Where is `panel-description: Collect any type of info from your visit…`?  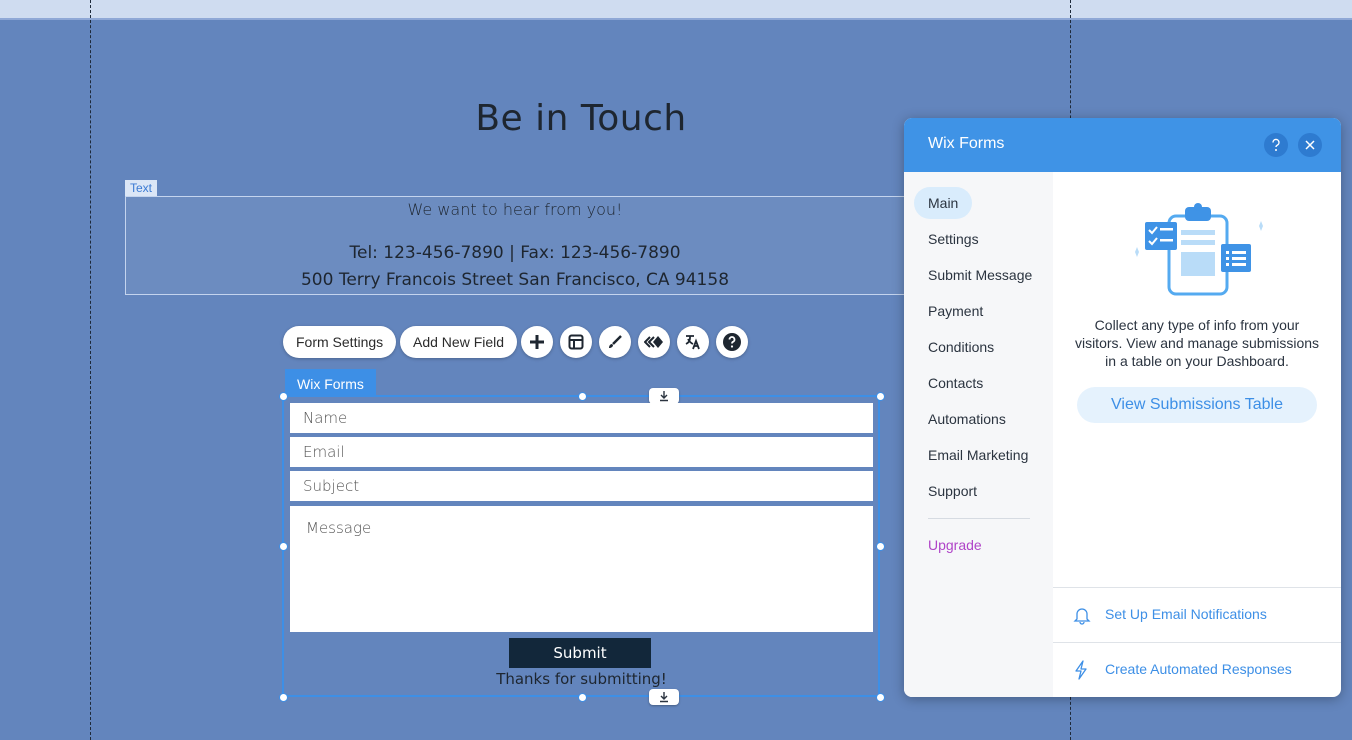
panel-description: Collect any type of info from your visit… is located at coordinates (1197, 343).